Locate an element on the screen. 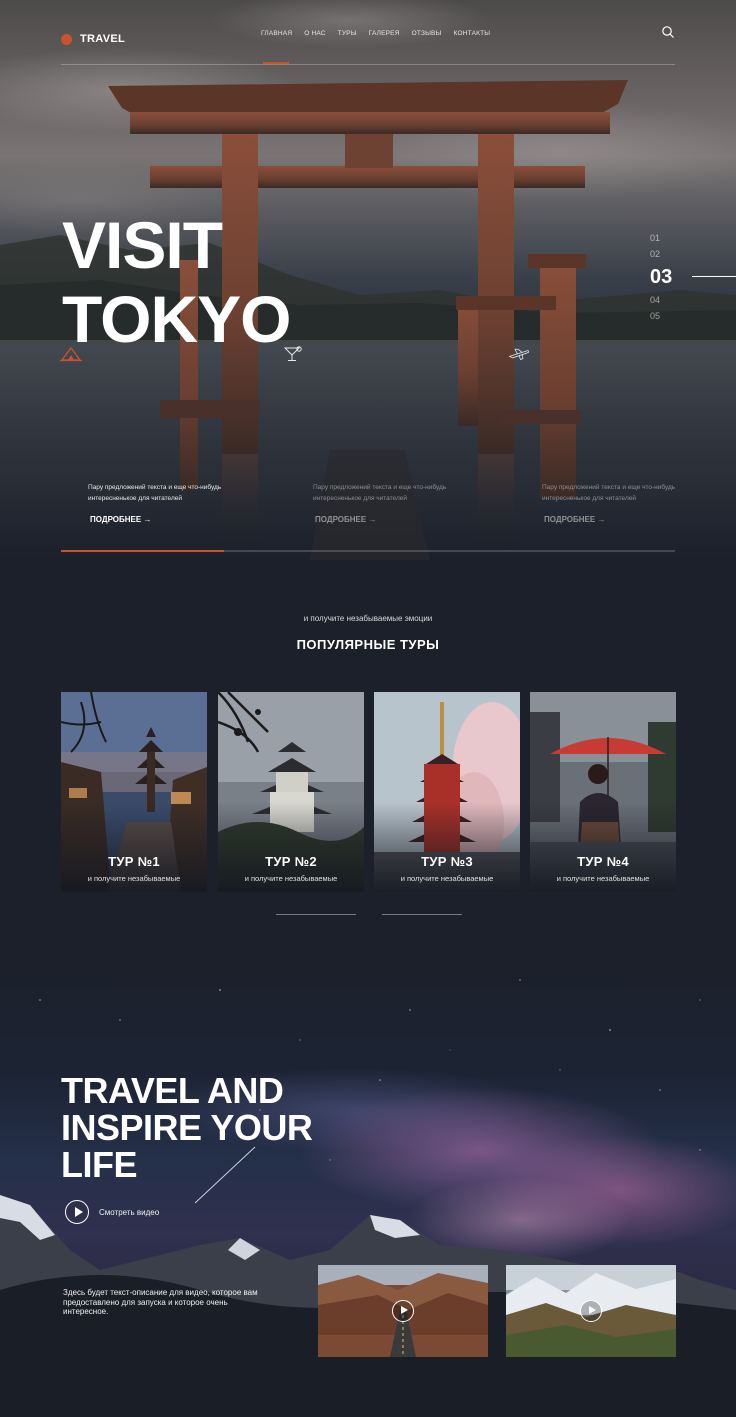 The image size is (736, 1417). watch-video-label: Смотреть видео is located at coordinates (129, 1212).